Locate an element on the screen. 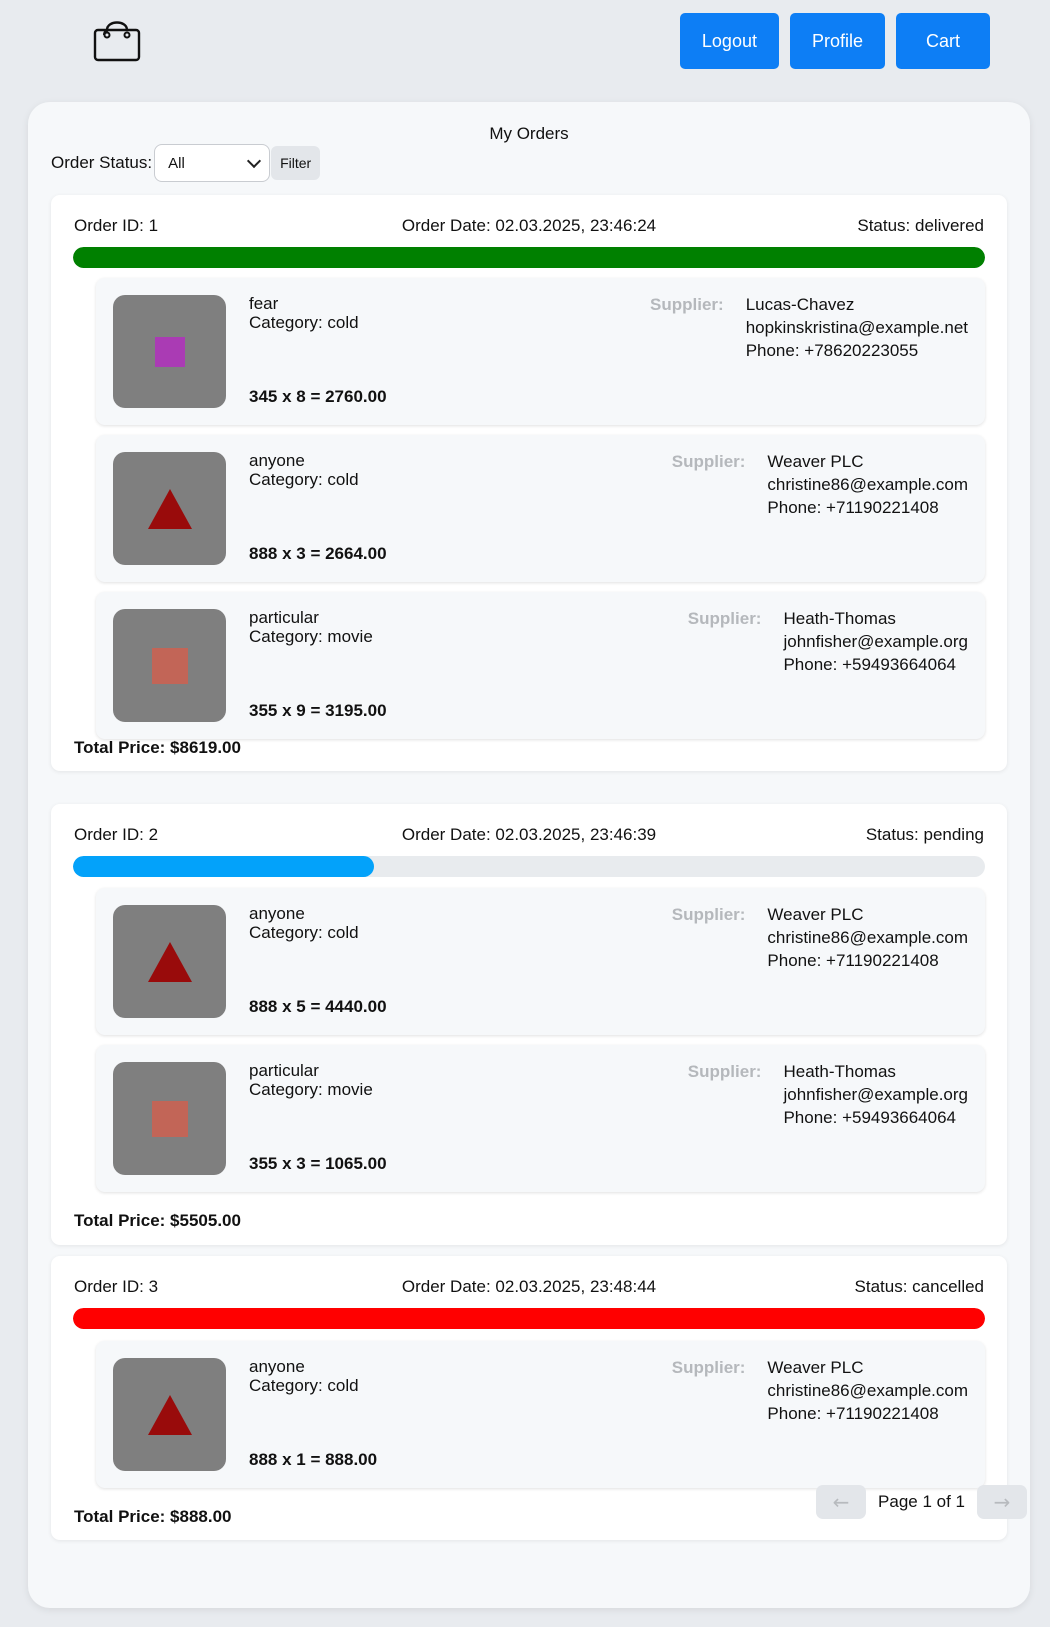 This screenshot has width=1050, height=1627. item-price: 888 x 3 = 2664.00 is located at coordinates (318, 553).